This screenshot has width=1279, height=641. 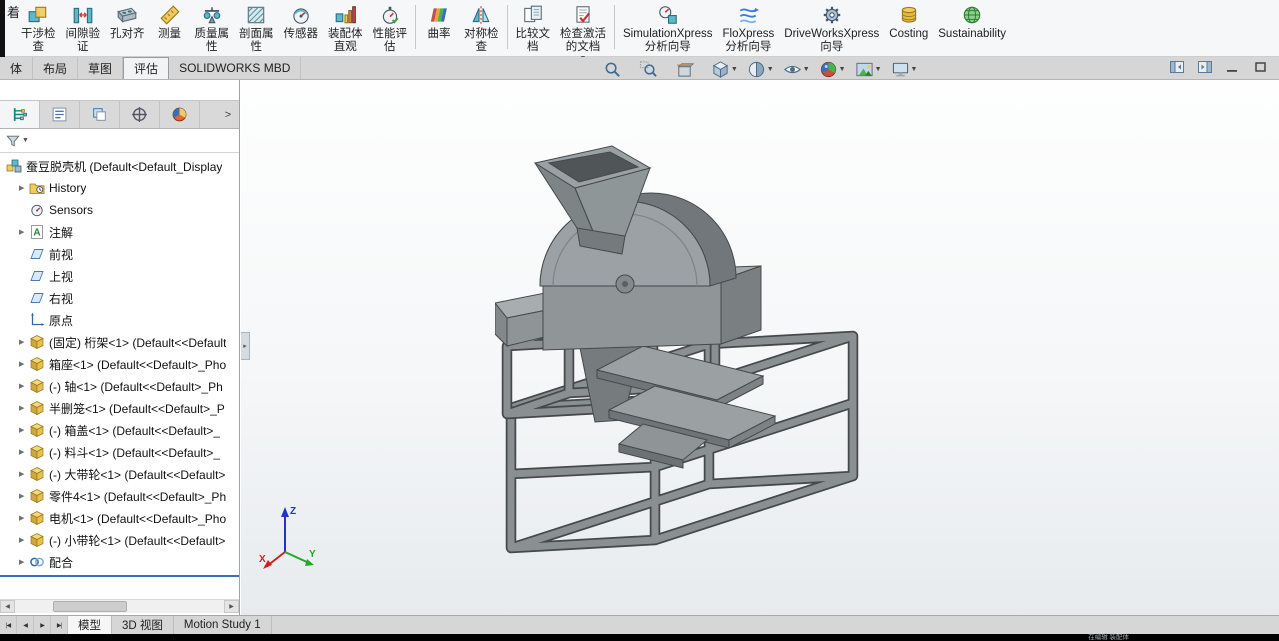 I want to click on tree-item: ▶ Sensors, so click(x=119, y=210).